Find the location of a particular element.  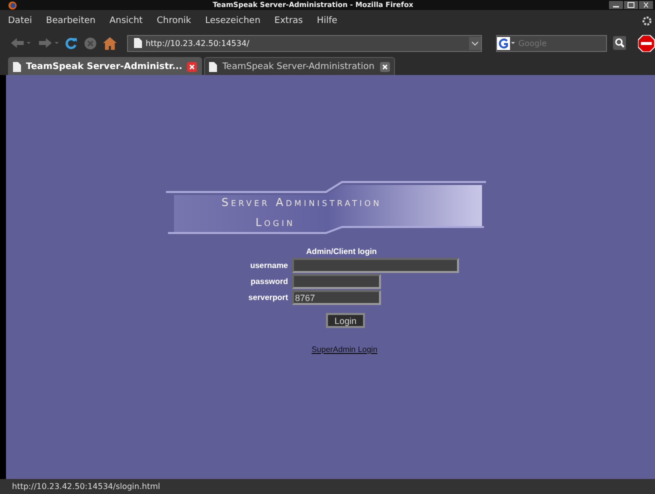

maximize-icon is located at coordinates (631, 5).